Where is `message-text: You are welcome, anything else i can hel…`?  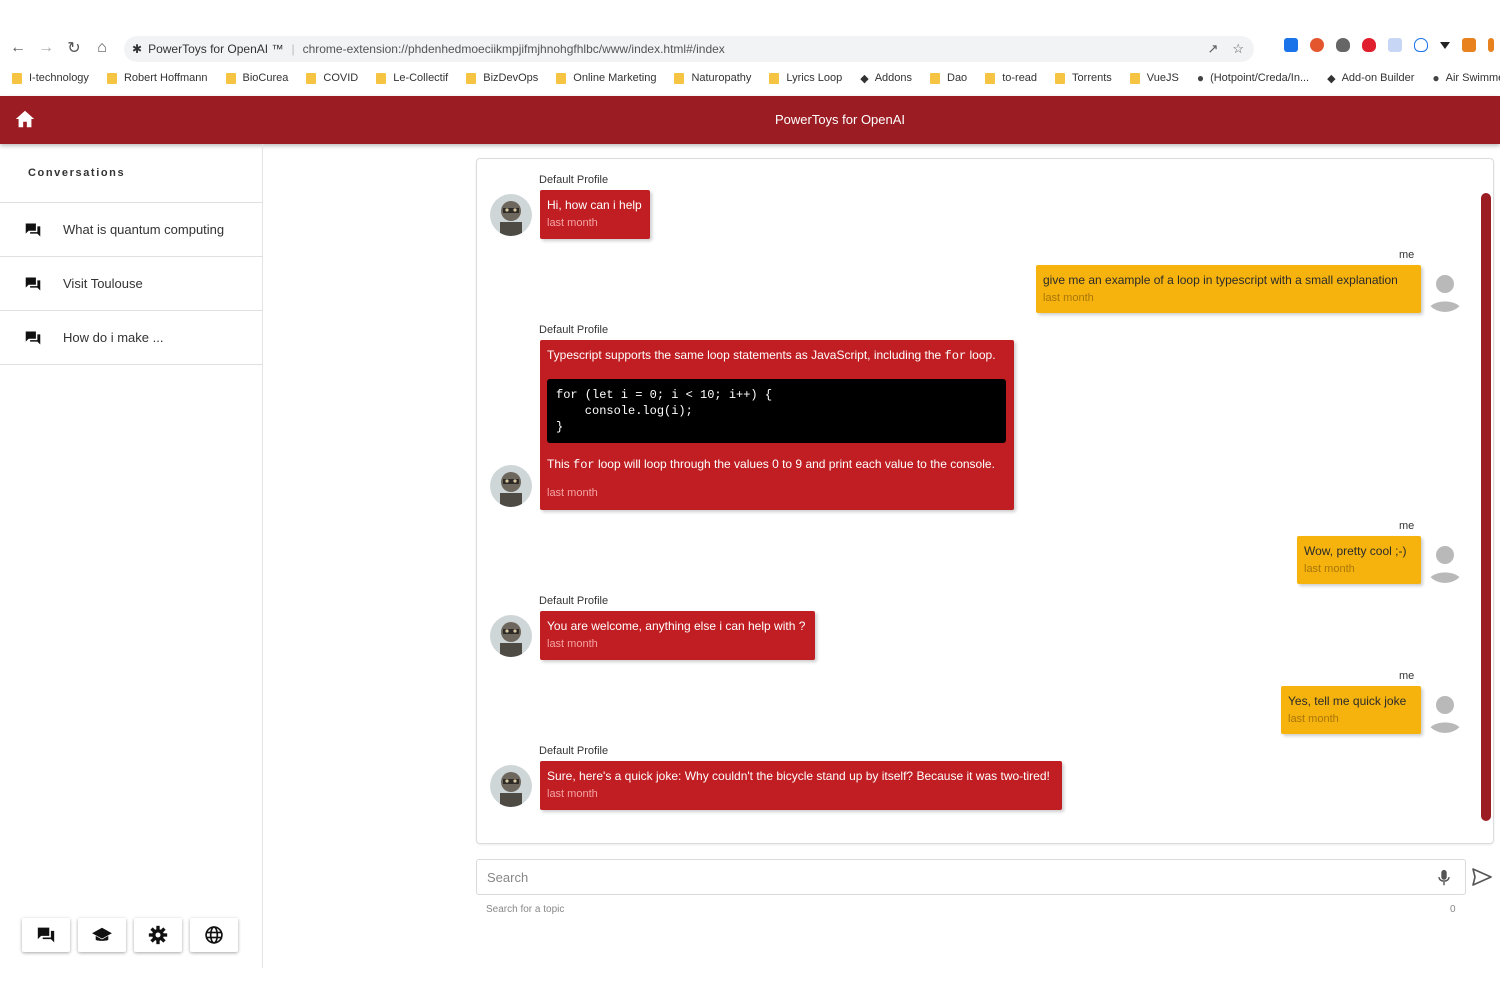
message-text: You are welcome, anything else i can hel… is located at coordinates (676, 626).